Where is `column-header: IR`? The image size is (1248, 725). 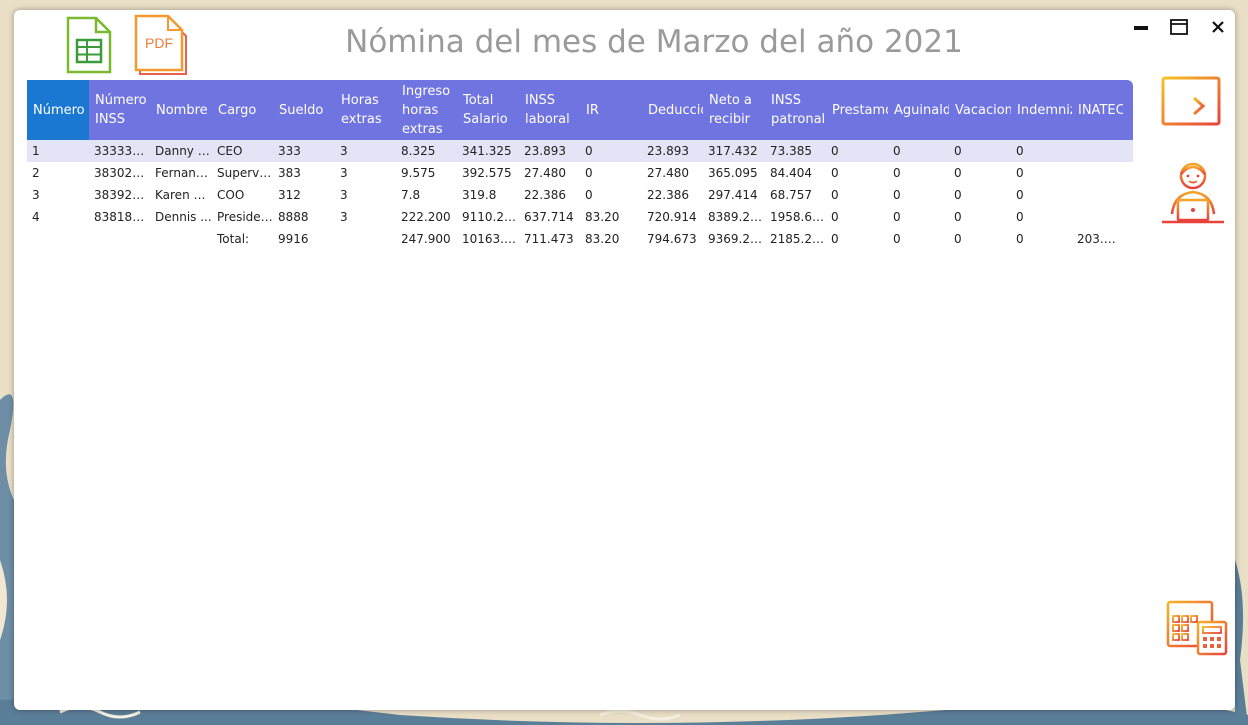 column-header: IR is located at coordinates (611, 110).